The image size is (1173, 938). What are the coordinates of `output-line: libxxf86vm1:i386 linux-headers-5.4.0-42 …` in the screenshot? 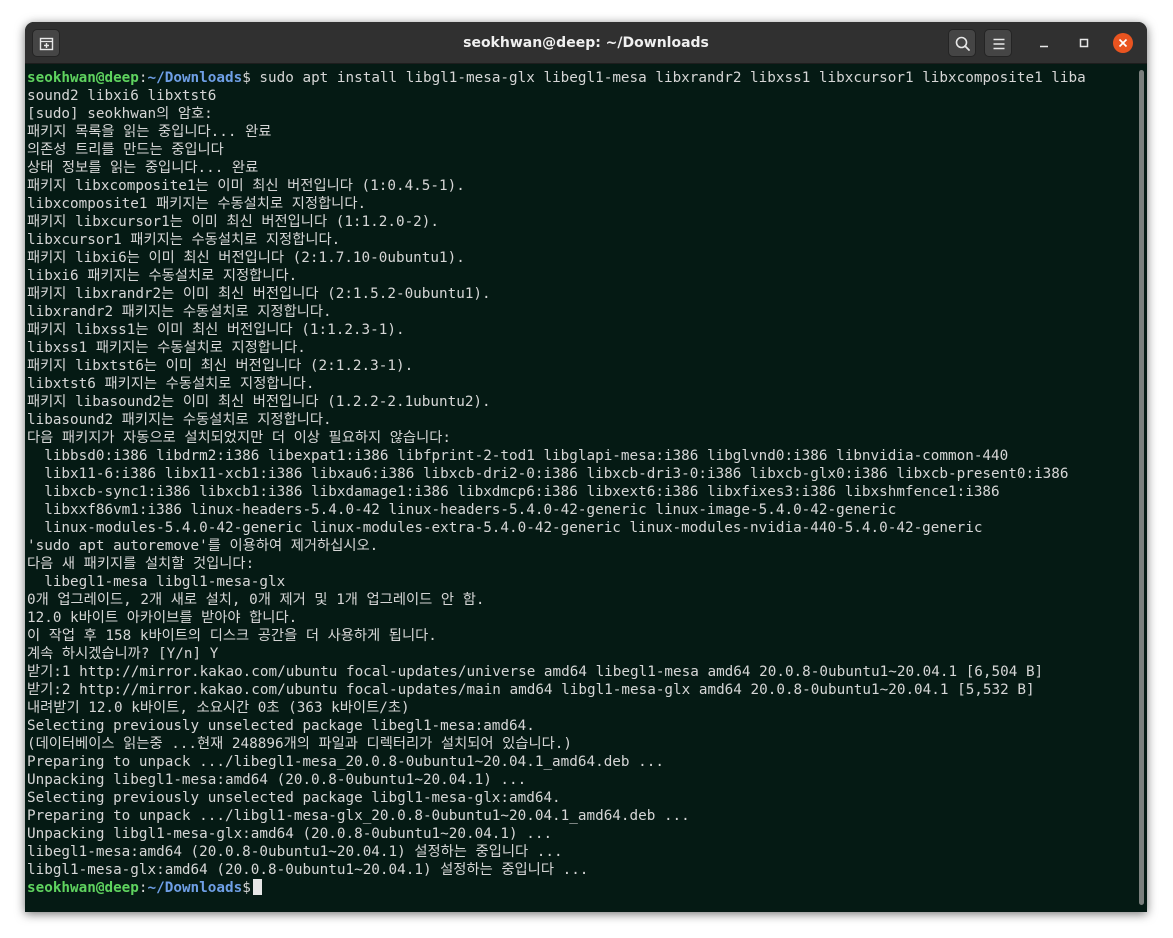 It's located at (462, 510).